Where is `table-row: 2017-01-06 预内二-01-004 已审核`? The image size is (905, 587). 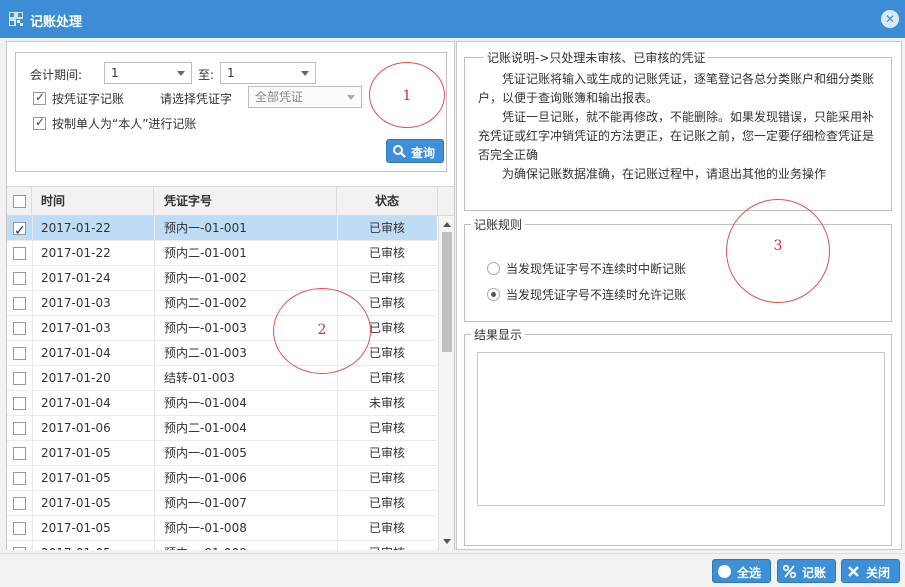
table-row: 2017-01-06 预内二-01-004 已审核 is located at coordinates (222, 428).